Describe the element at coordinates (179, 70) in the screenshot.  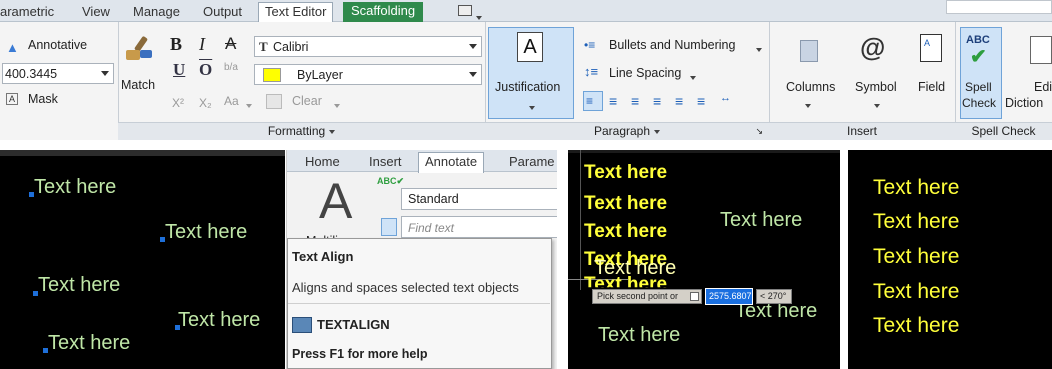
I see `underline-button: U` at that location.